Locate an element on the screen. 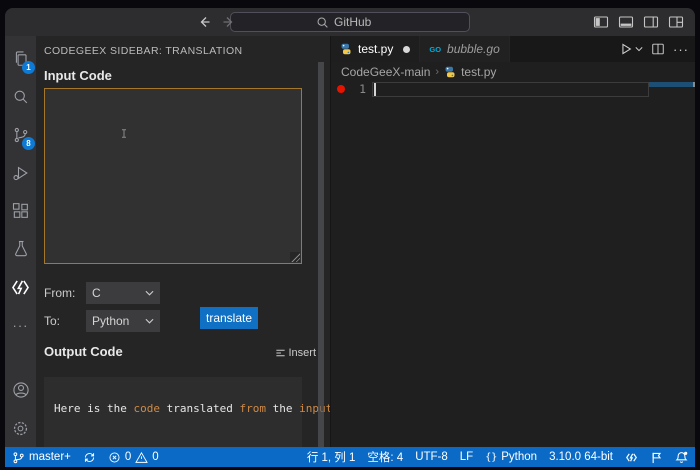 The height and width of the screenshot is (470, 700). gear-icon is located at coordinates (20, 428).